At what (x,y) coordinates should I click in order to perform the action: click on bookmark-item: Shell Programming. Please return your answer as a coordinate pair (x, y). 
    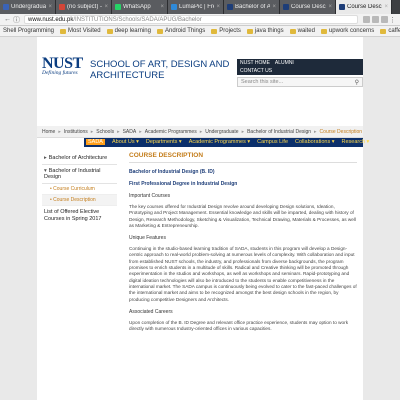
    Looking at the image, I should click on (28, 31).